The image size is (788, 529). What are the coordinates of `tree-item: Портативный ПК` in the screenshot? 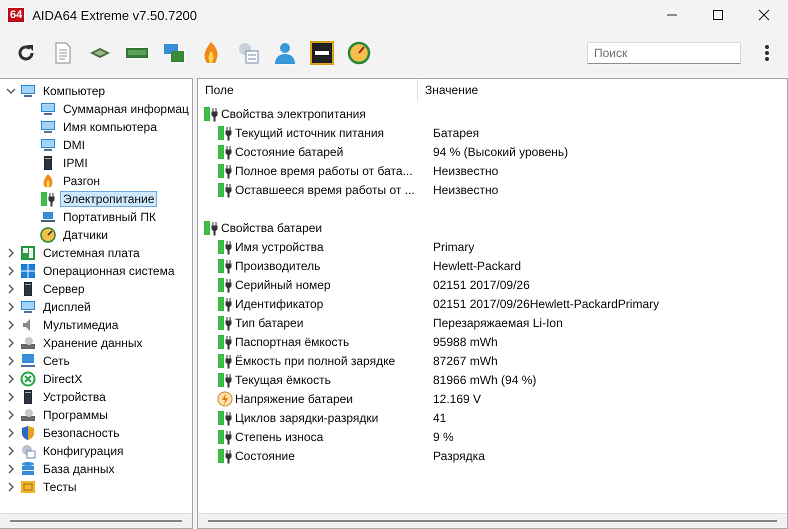 It's located at (109, 217).